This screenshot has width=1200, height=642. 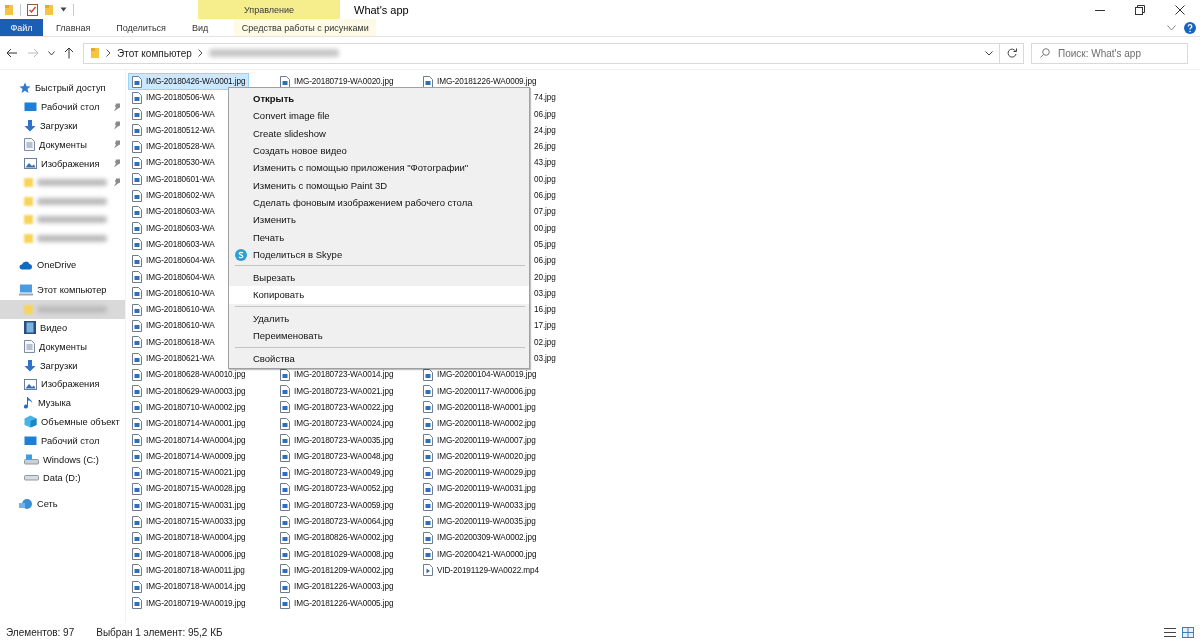 I want to click on file-item: 07.jpg, so click(x=545, y=212).